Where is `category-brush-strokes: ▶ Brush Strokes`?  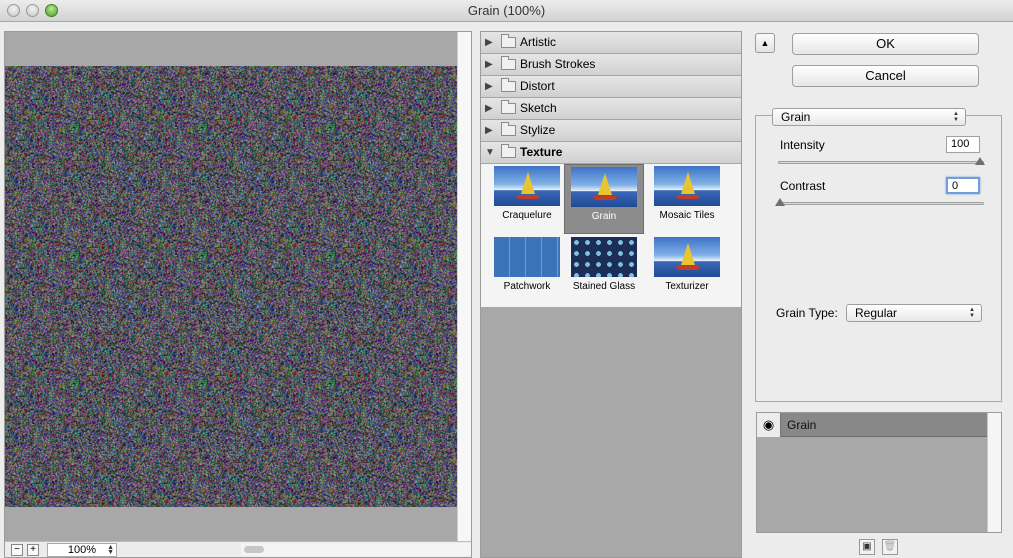
category-brush-strokes: ▶ Brush Strokes is located at coordinates (611, 65).